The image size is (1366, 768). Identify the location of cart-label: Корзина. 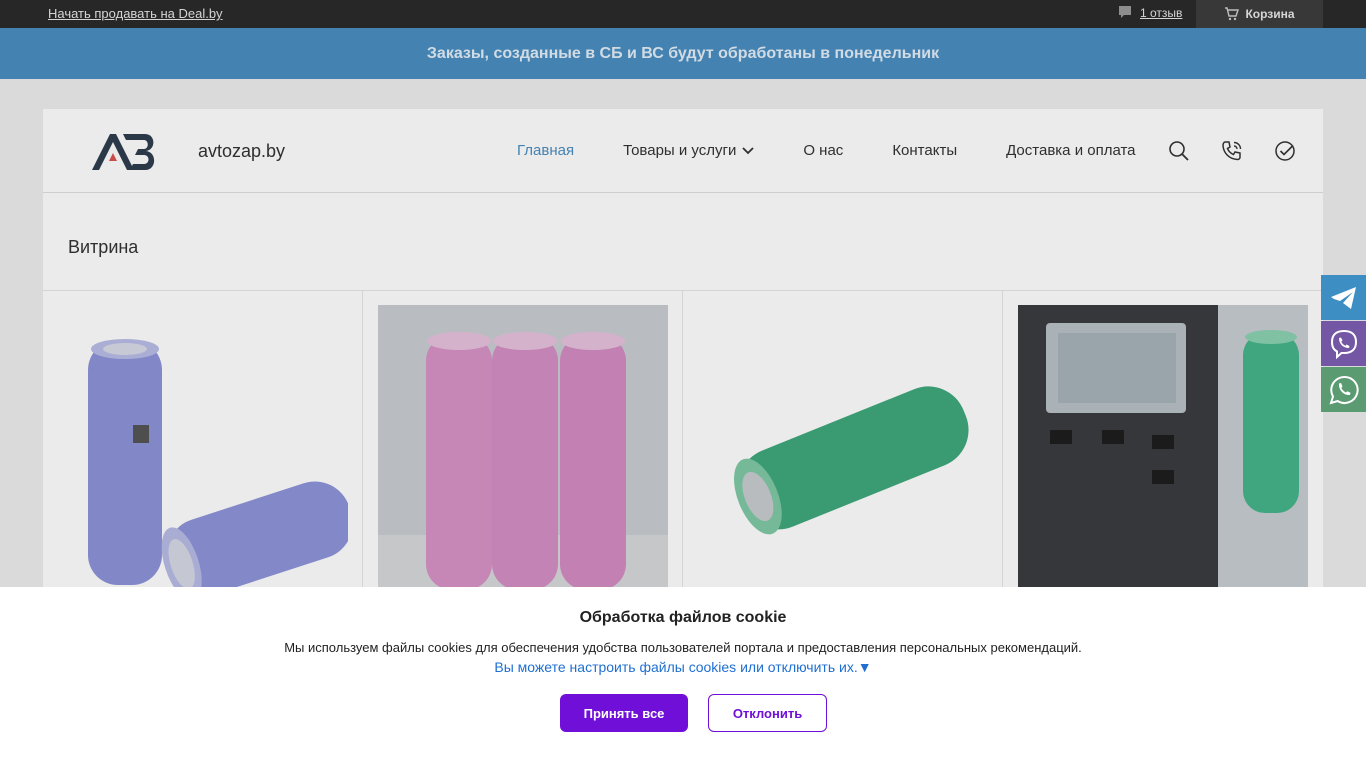
(1270, 14).